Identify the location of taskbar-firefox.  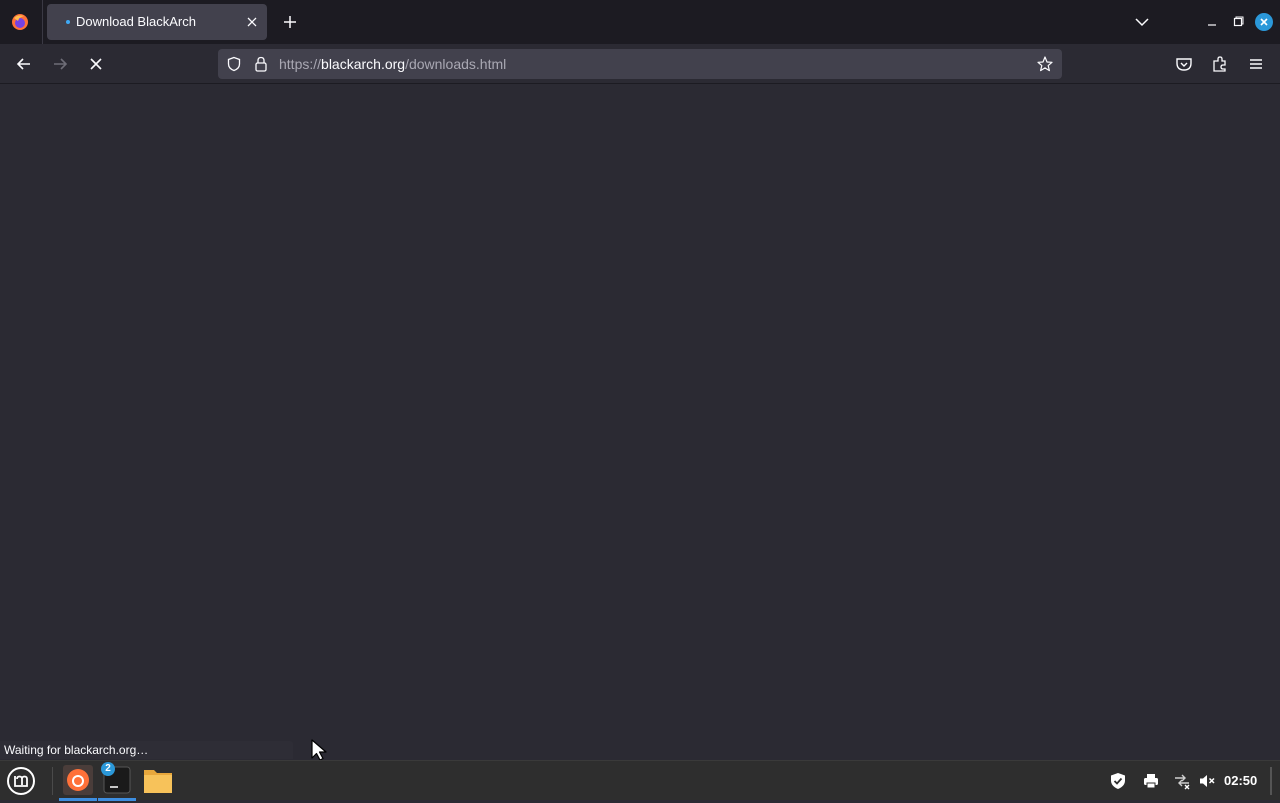
(78, 781).